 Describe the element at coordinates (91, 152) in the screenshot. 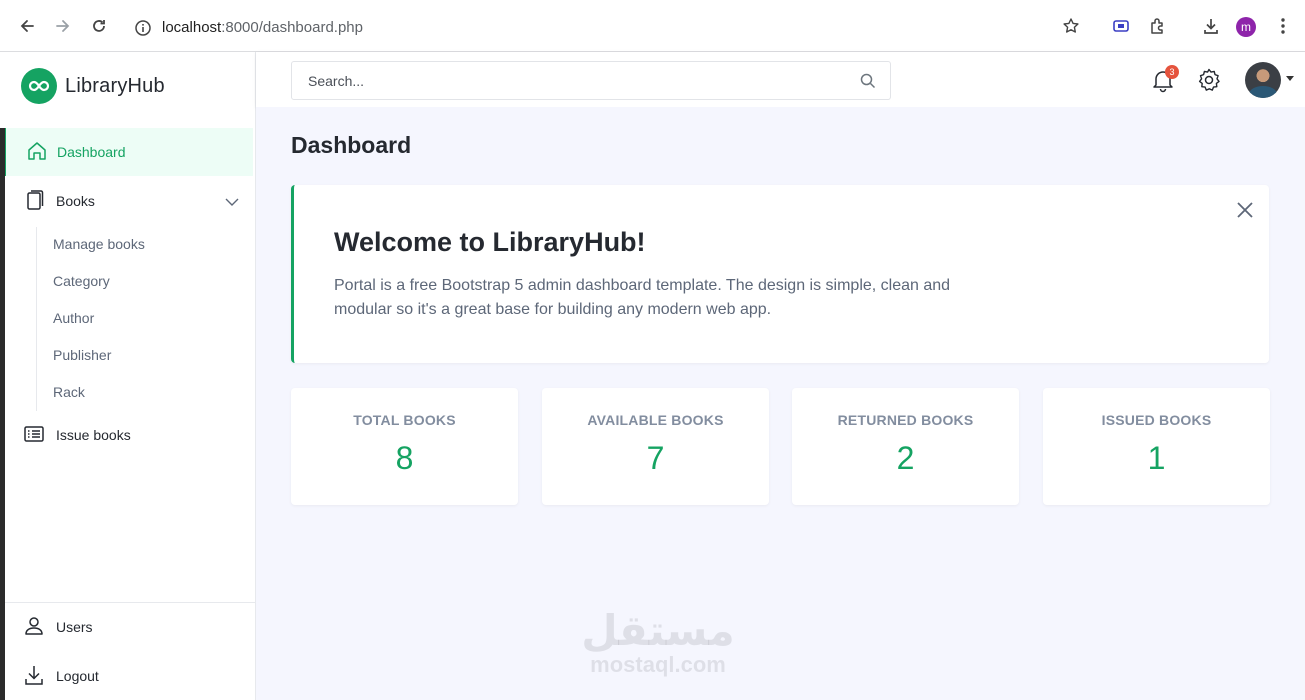

I see `sidebar-item-label: Dashboard` at that location.